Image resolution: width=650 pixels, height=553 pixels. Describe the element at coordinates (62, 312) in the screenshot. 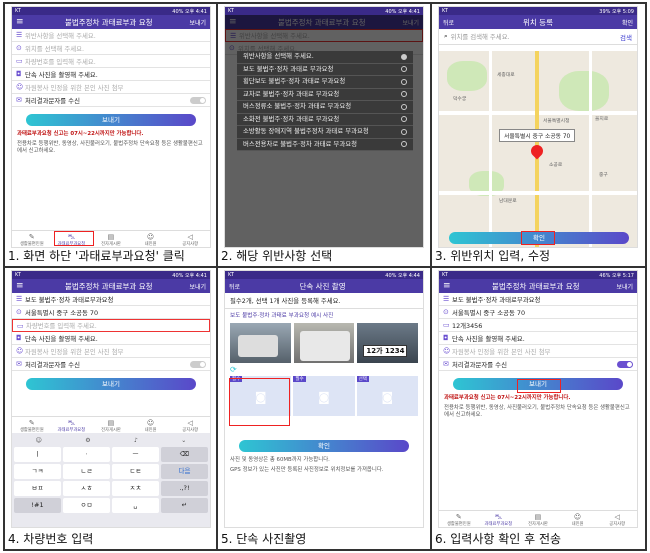

I see `location-value: 서울특별시 중구 소공동 70` at that location.